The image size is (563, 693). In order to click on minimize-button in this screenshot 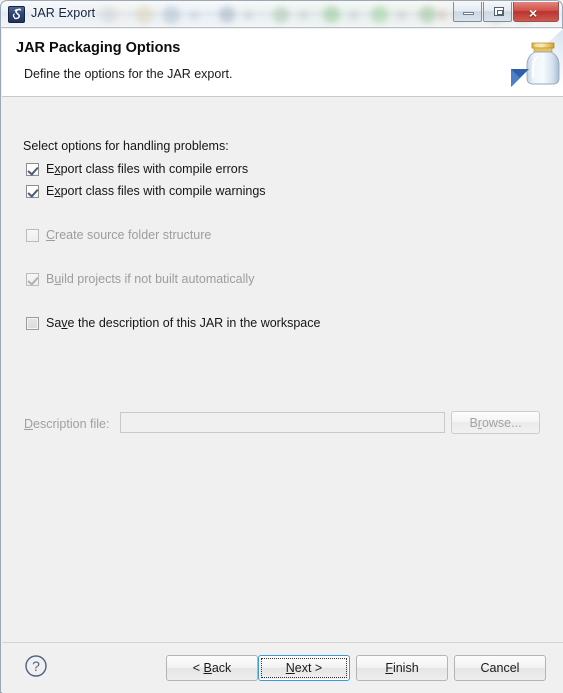, I will do `click(467, 12)`.